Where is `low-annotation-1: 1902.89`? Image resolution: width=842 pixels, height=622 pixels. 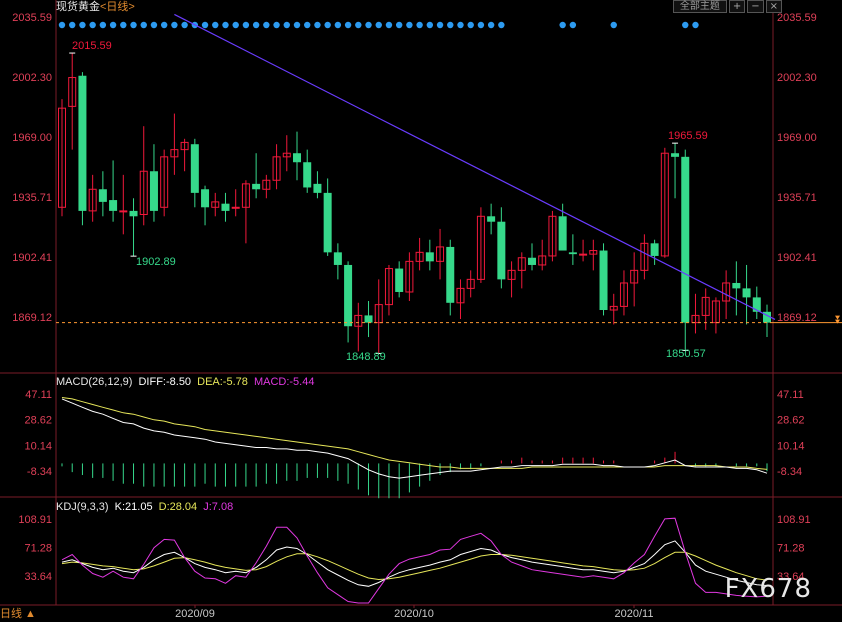 low-annotation-1: 1902.89 is located at coordinates (156, 262).